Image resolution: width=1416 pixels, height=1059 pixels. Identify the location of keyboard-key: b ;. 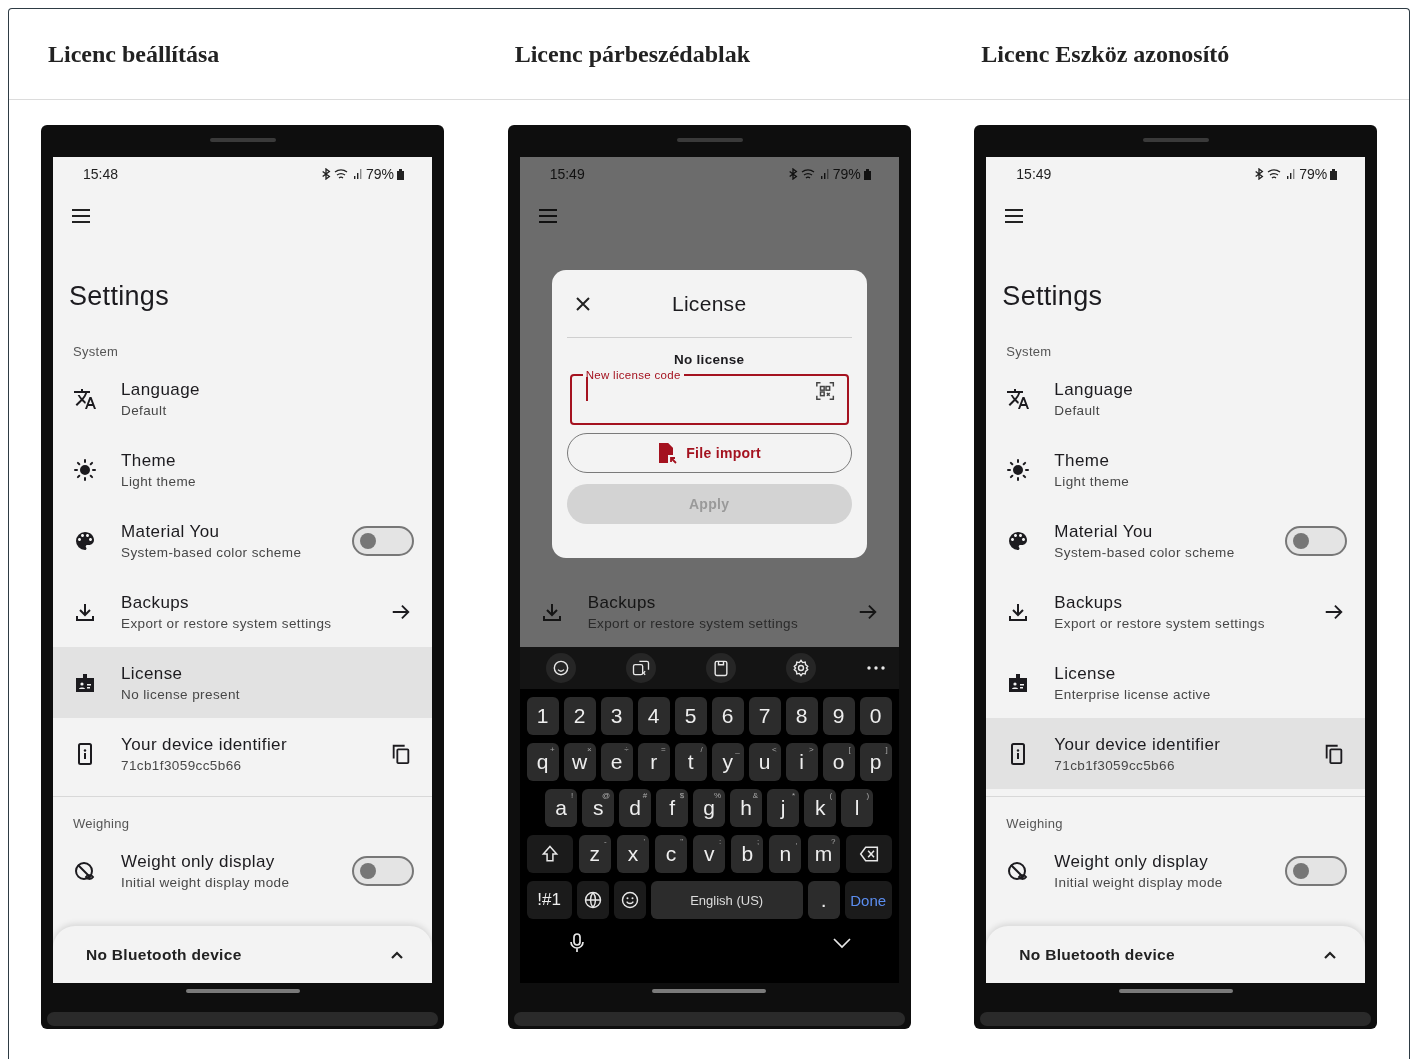
(747, 854).